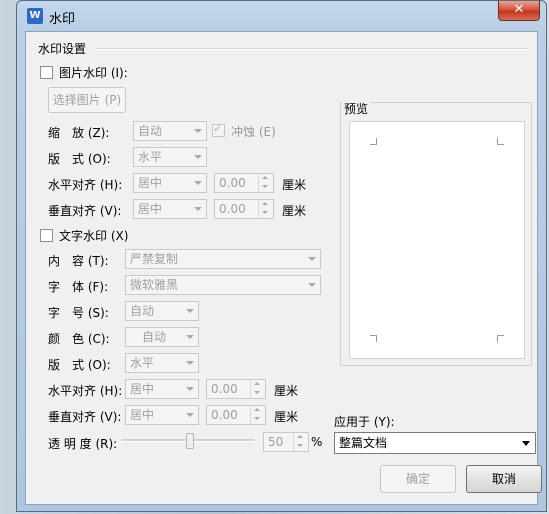 The height and width of the screenshot is (514, 549). What do you see at coordinates (276, 442) in the screenshot?
I see `transparency-value: 50` at bounding box center [276, 442].